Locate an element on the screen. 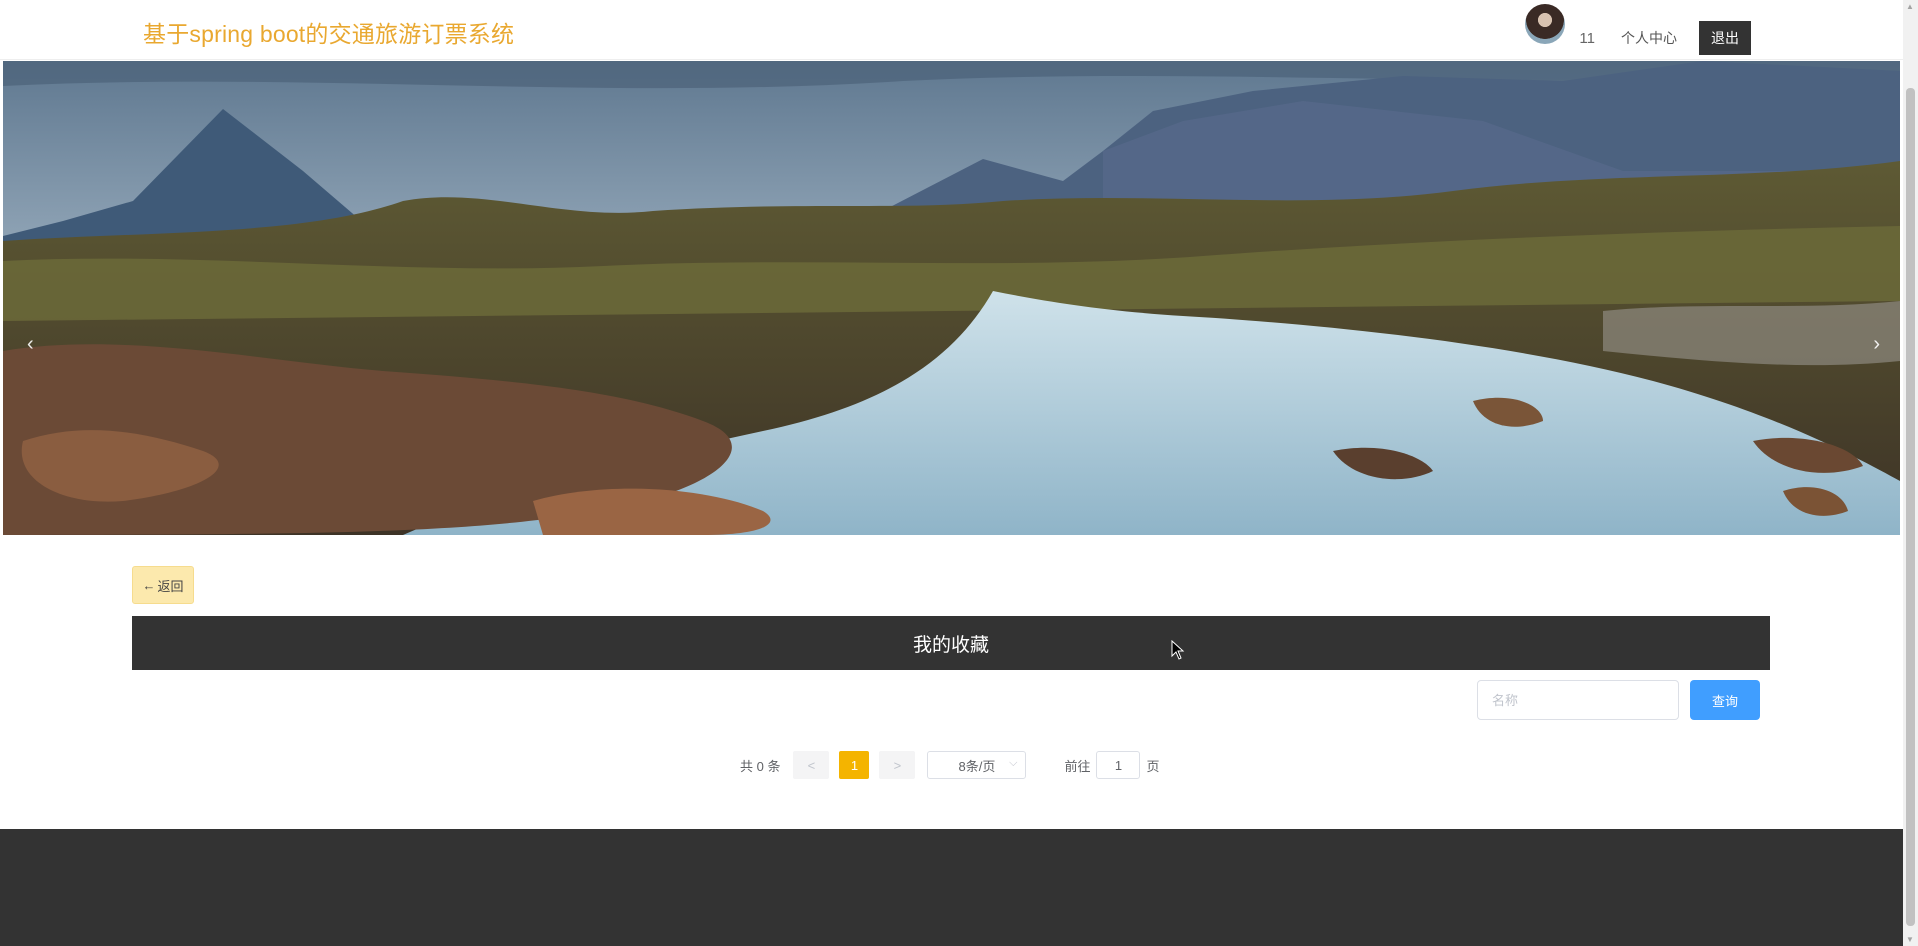  goto-prefix: 前往 is located at coordinates (1077, 766).